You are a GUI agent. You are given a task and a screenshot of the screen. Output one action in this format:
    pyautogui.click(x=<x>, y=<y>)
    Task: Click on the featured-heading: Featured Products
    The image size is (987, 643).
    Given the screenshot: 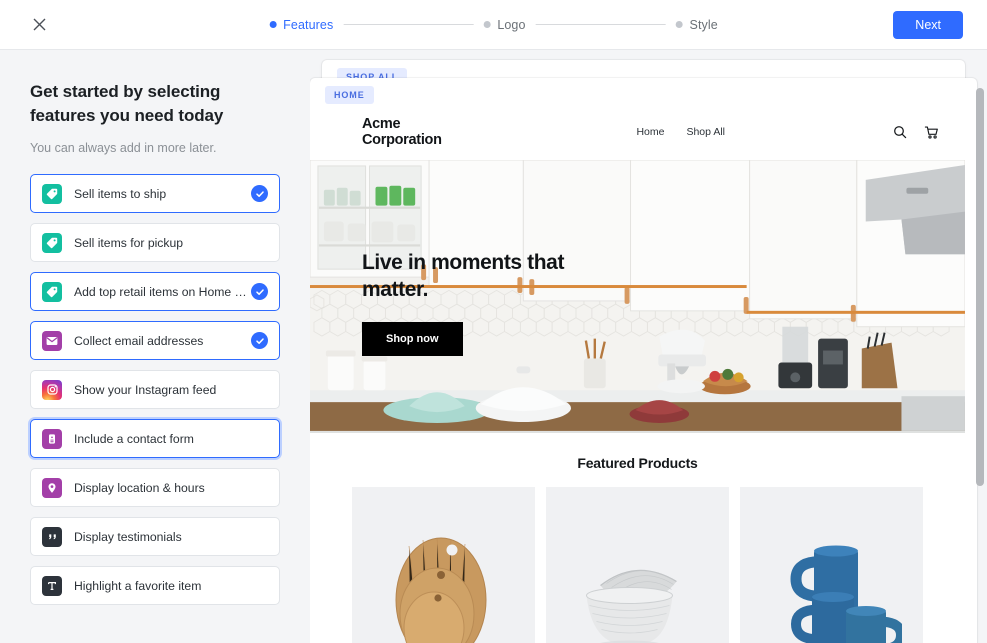 What is the action you would take?
    pyautogui.click(x=637, y=463)
    